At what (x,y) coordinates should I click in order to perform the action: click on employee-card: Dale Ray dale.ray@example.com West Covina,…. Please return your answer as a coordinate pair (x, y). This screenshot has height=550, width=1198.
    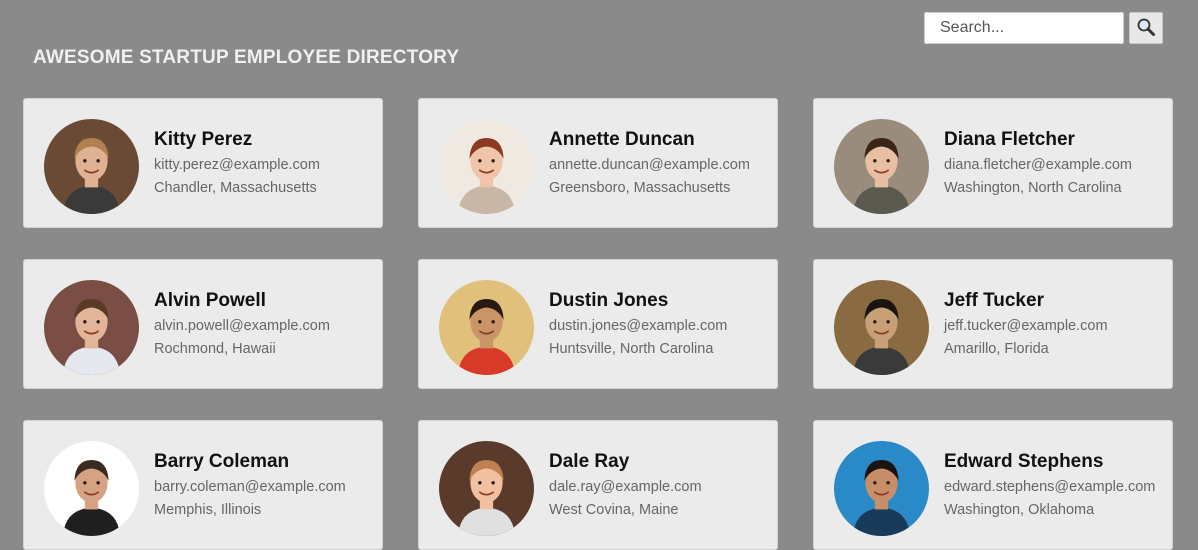
    Looking at the image, I should click on (598, 485).